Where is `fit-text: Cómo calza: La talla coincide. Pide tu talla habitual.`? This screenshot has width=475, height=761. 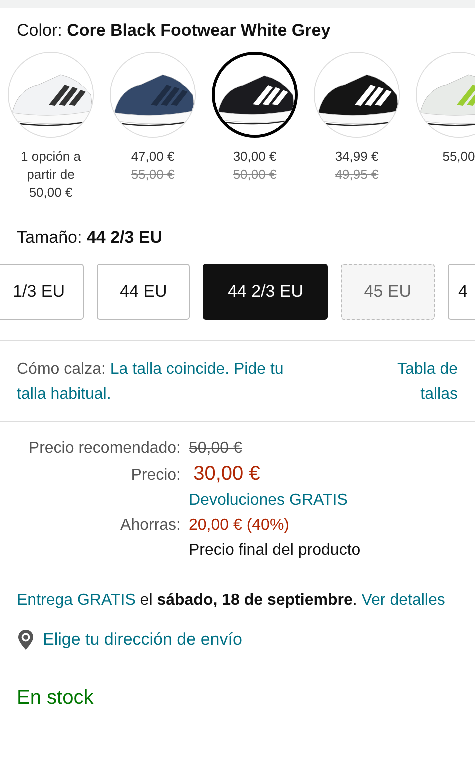 fit-text: Cómo calza: La talla coincide. Pide tu talla habitual. is located at coordinates (151, 382).